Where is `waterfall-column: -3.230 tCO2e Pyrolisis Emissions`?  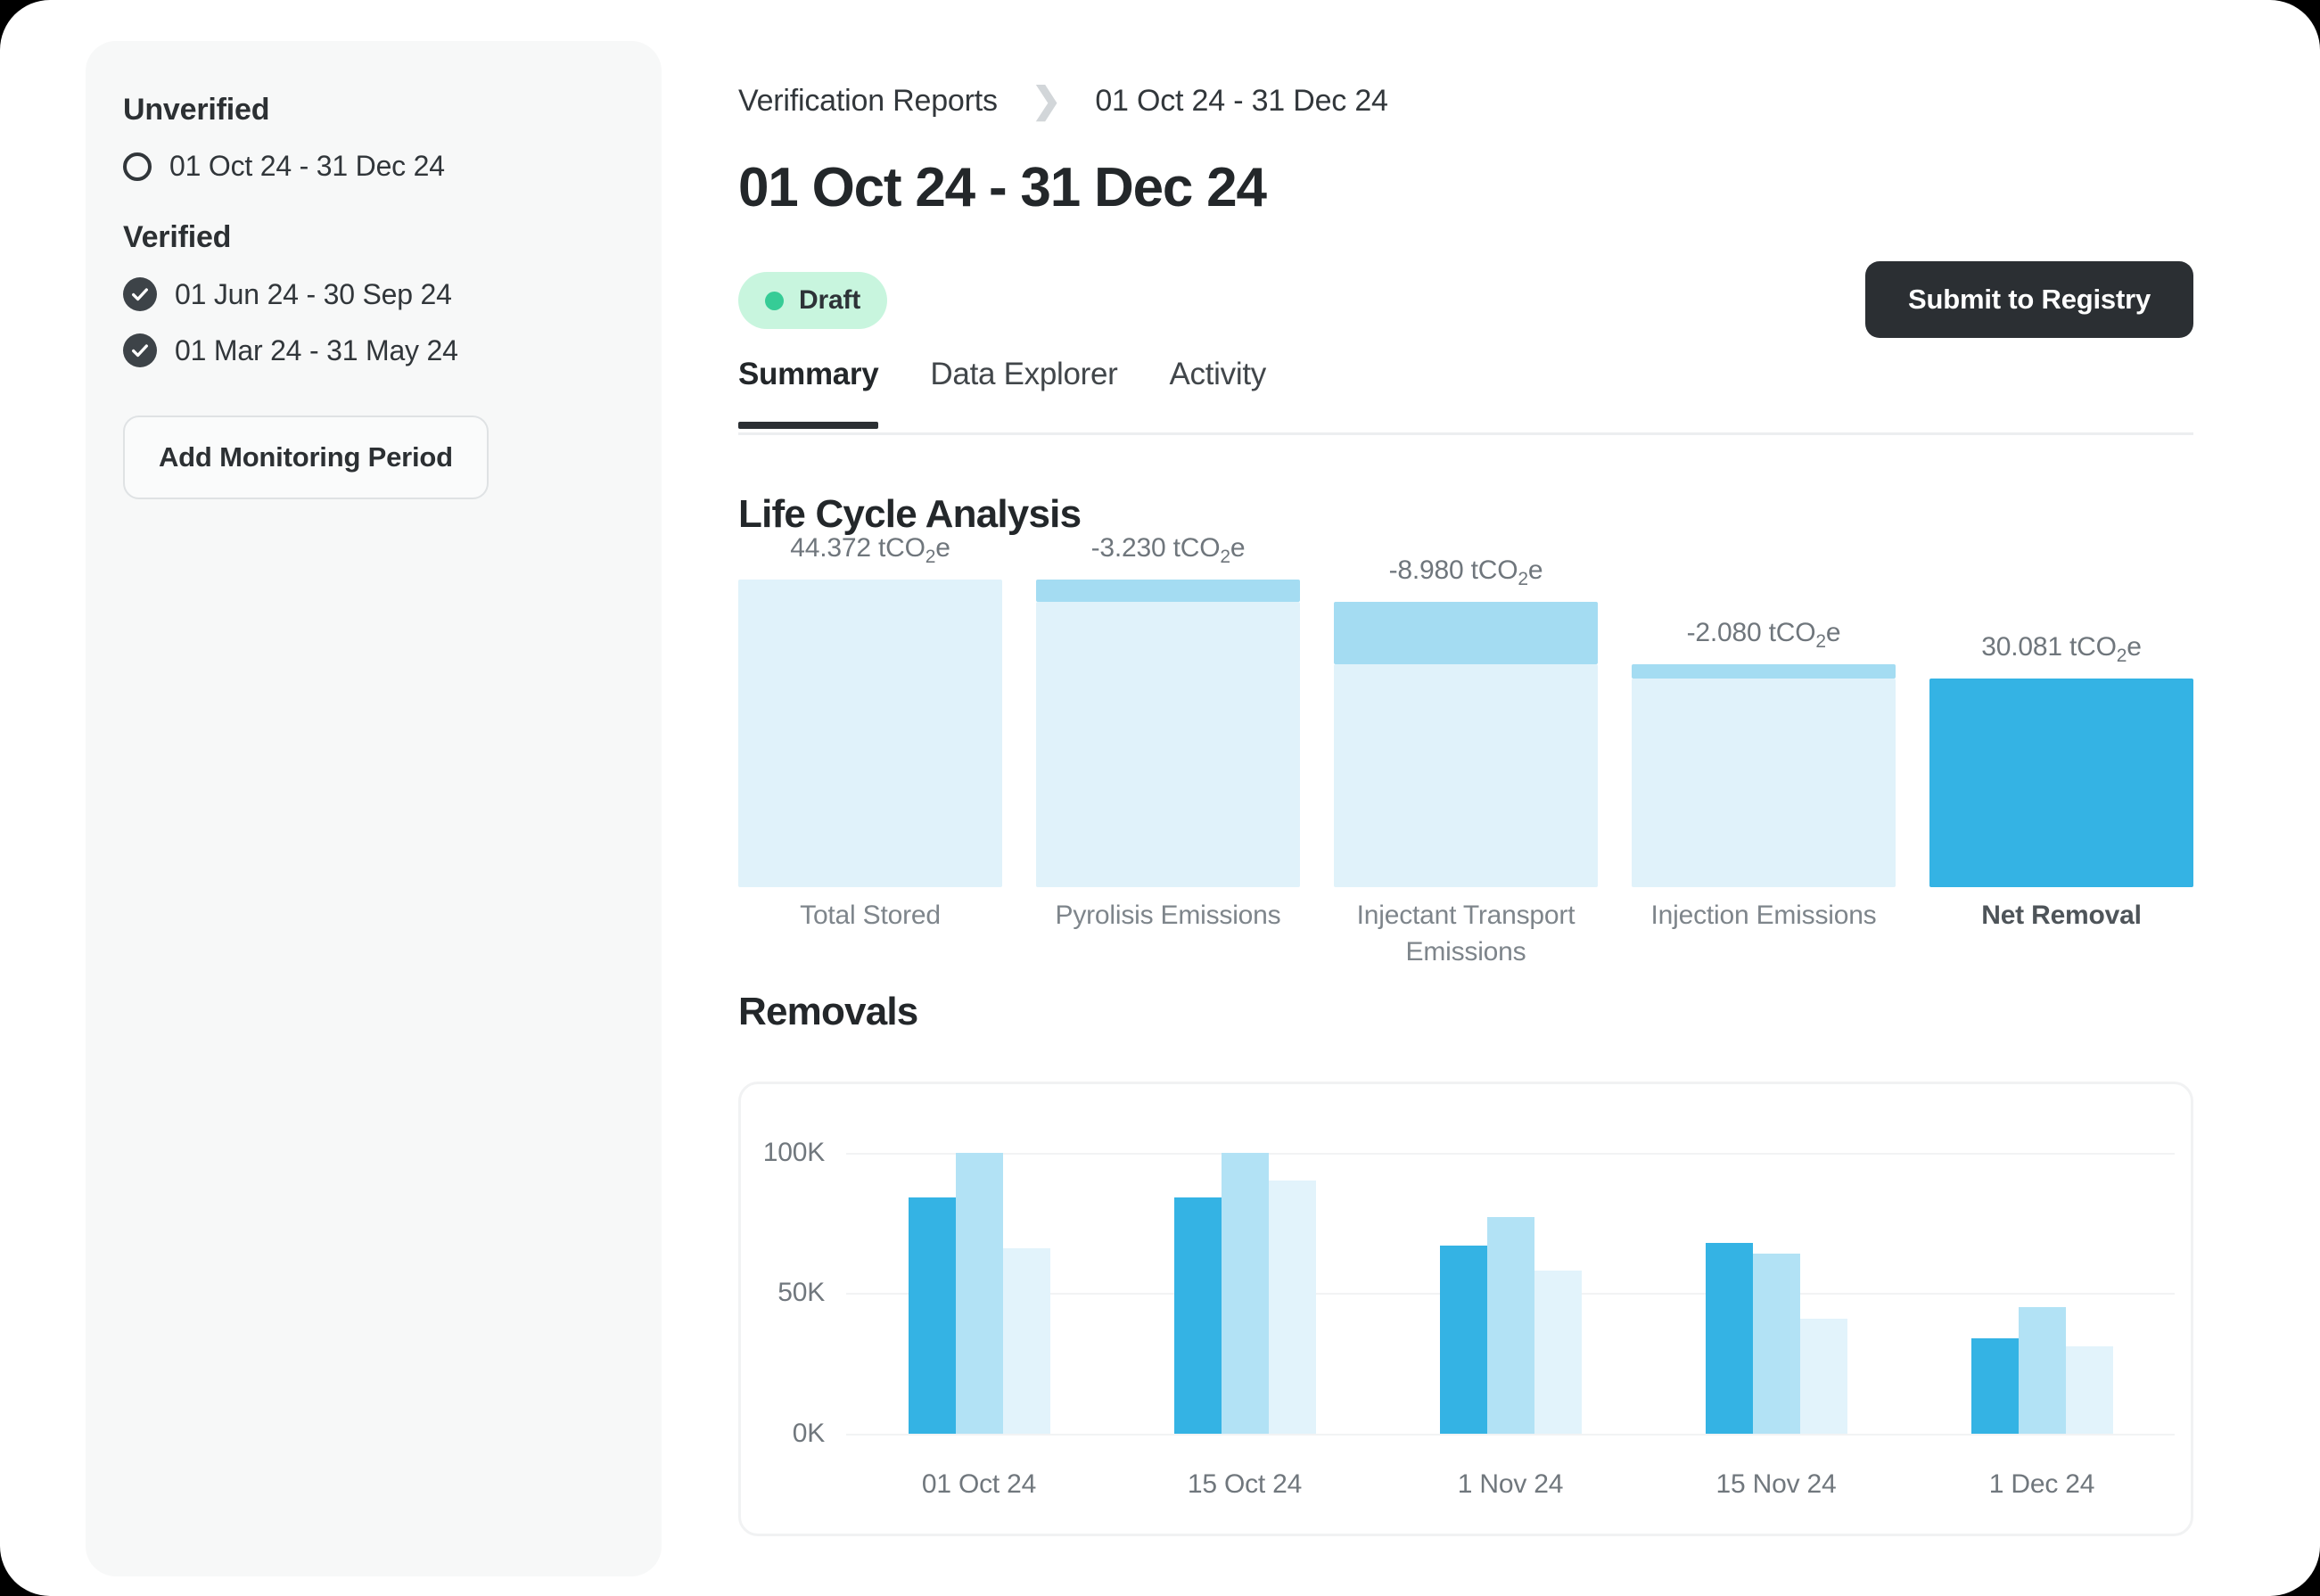 waterfall-column: -3.230 tCO2e Pyrolisis Emissions is located at coordinates (1168, 731).